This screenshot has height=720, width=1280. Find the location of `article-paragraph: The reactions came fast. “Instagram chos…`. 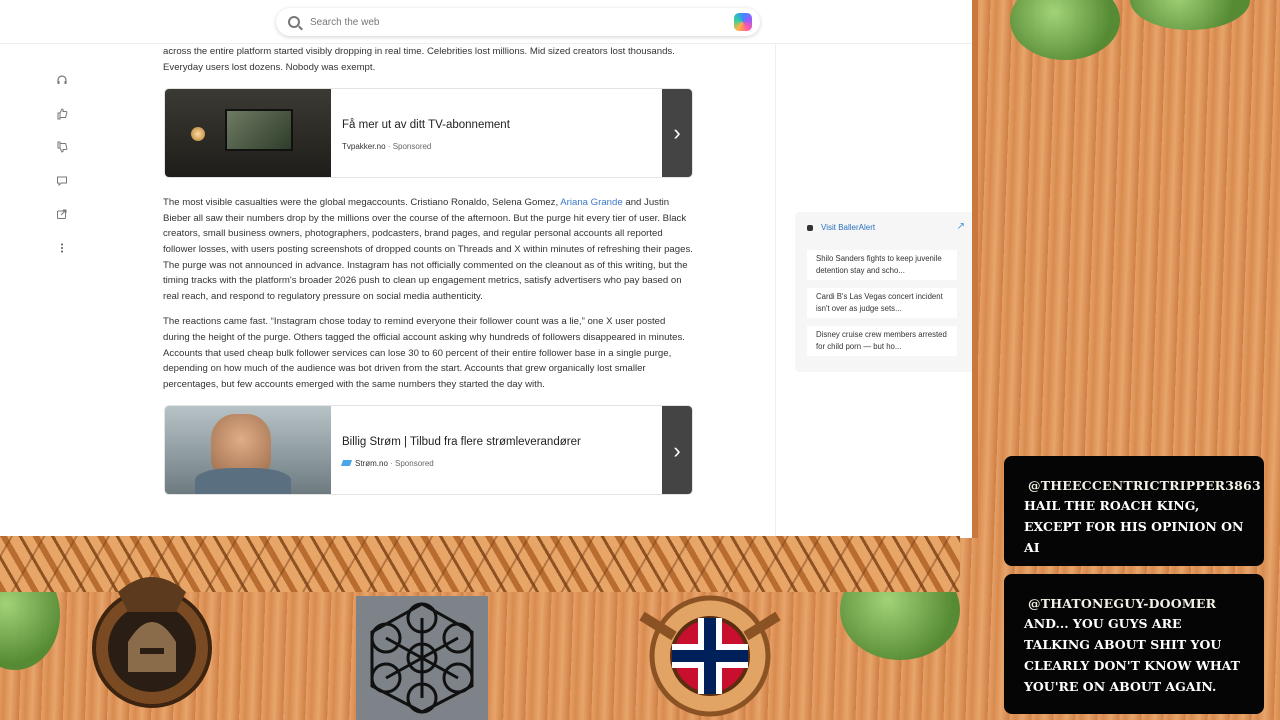

article-paragraph: The reactions came fast. “Instagram chos… is located at coordinates (424, 353).